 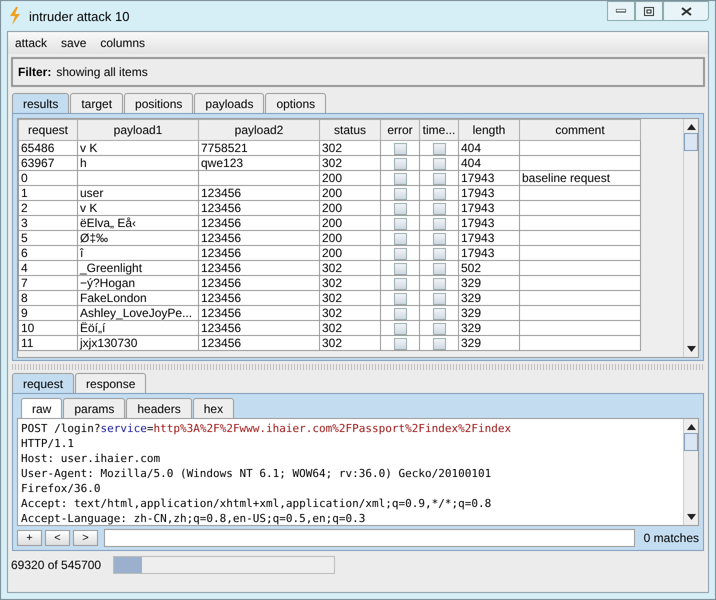 What do you see at coordinates (489, 130) in the screenshot?
I see `column-header: length` at bounding box center [489, 130].